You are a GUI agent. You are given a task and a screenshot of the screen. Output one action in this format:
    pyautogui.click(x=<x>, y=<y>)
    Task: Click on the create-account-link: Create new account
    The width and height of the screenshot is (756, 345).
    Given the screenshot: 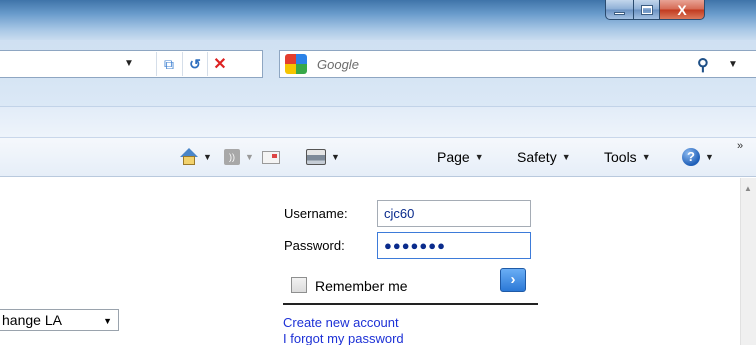 What is the action you would take?
    pyautogui.click(x=341, y=322)
    